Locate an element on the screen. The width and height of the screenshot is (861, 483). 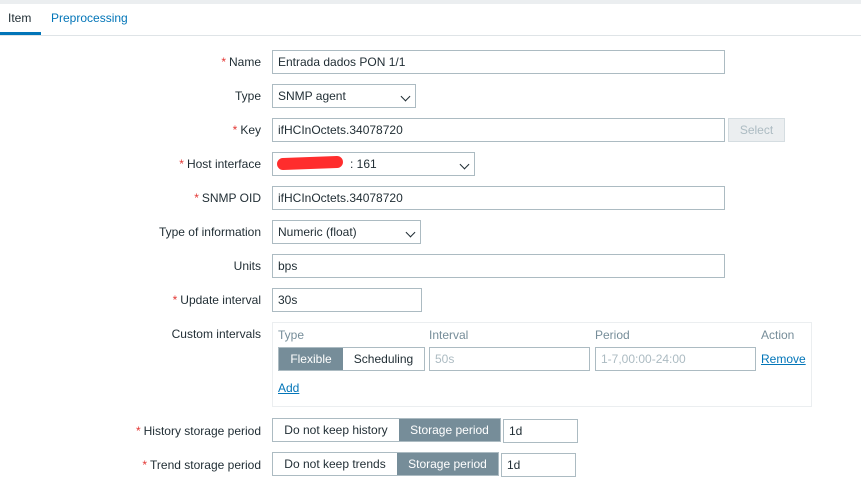
remove-interval-link: Remove is located at coordinates (783, 359).